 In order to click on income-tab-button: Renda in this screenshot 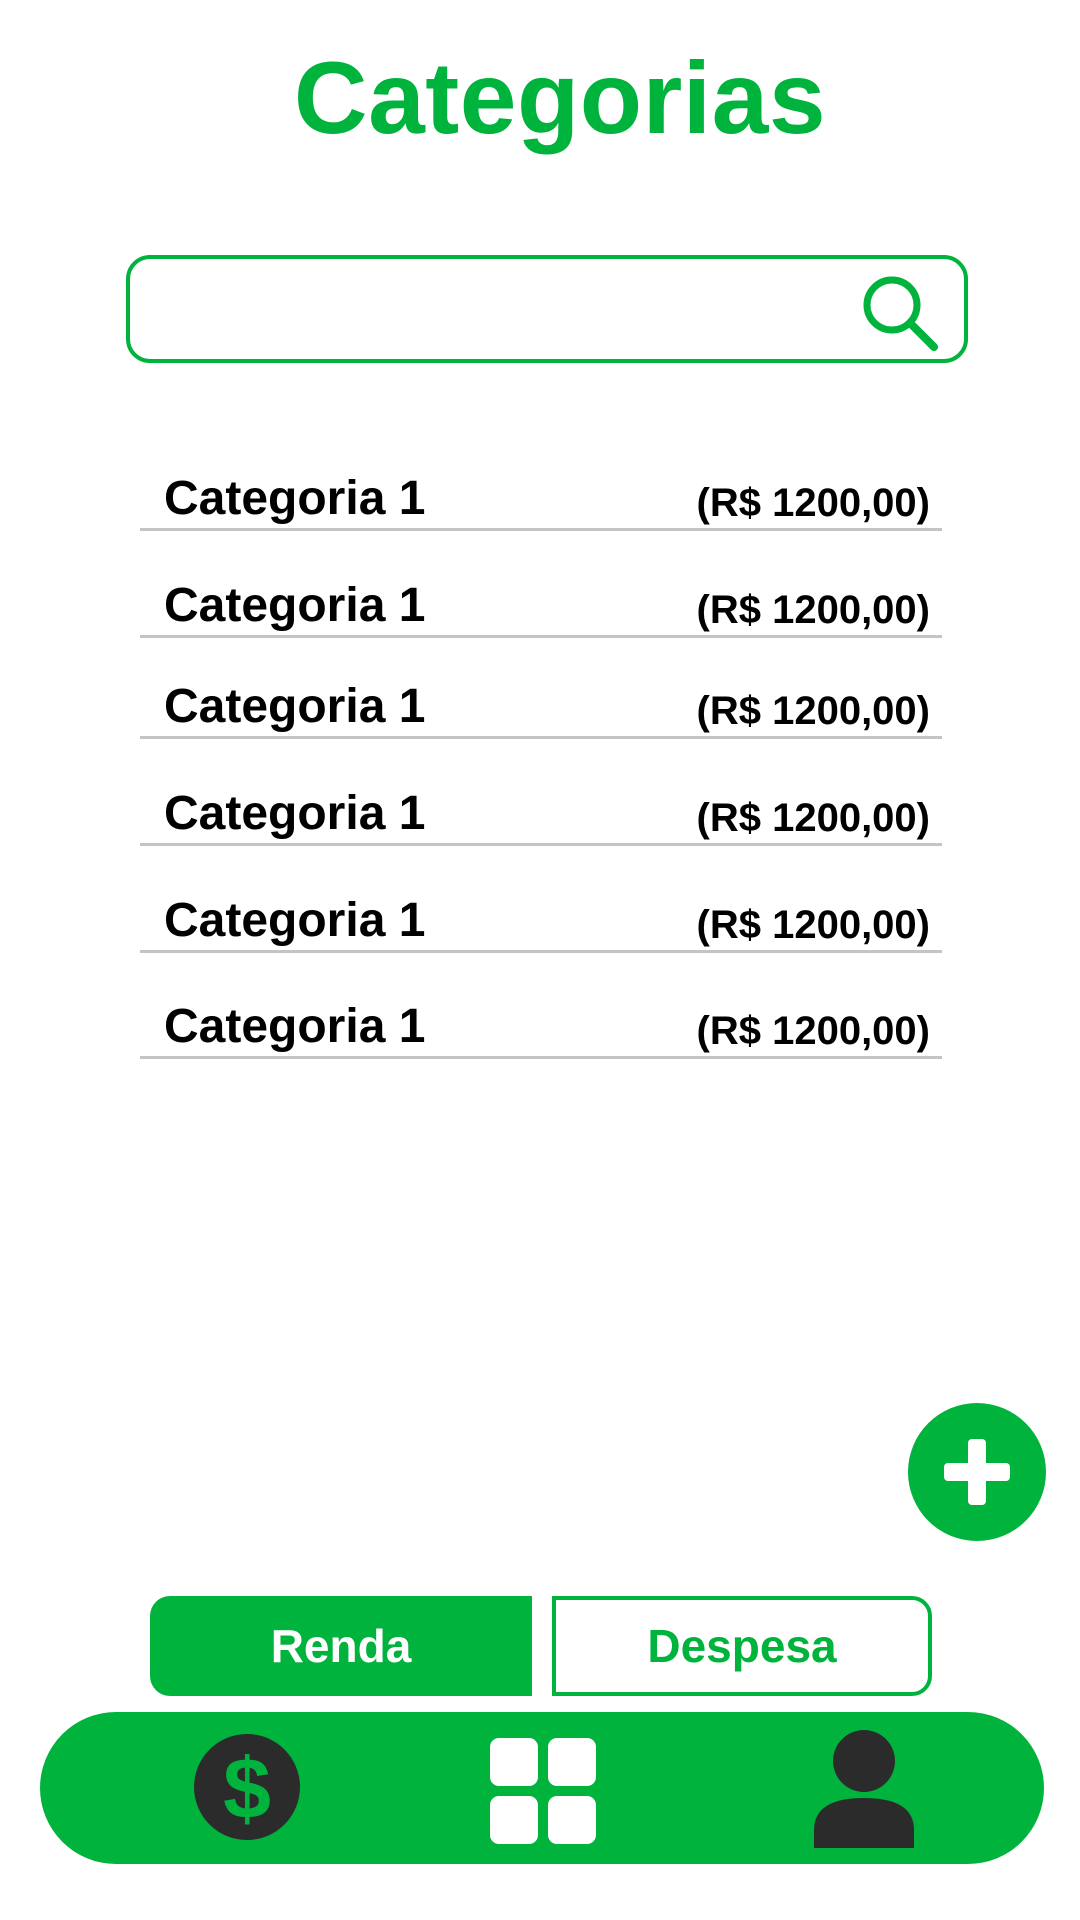, I will do `click(341, 1646)`.